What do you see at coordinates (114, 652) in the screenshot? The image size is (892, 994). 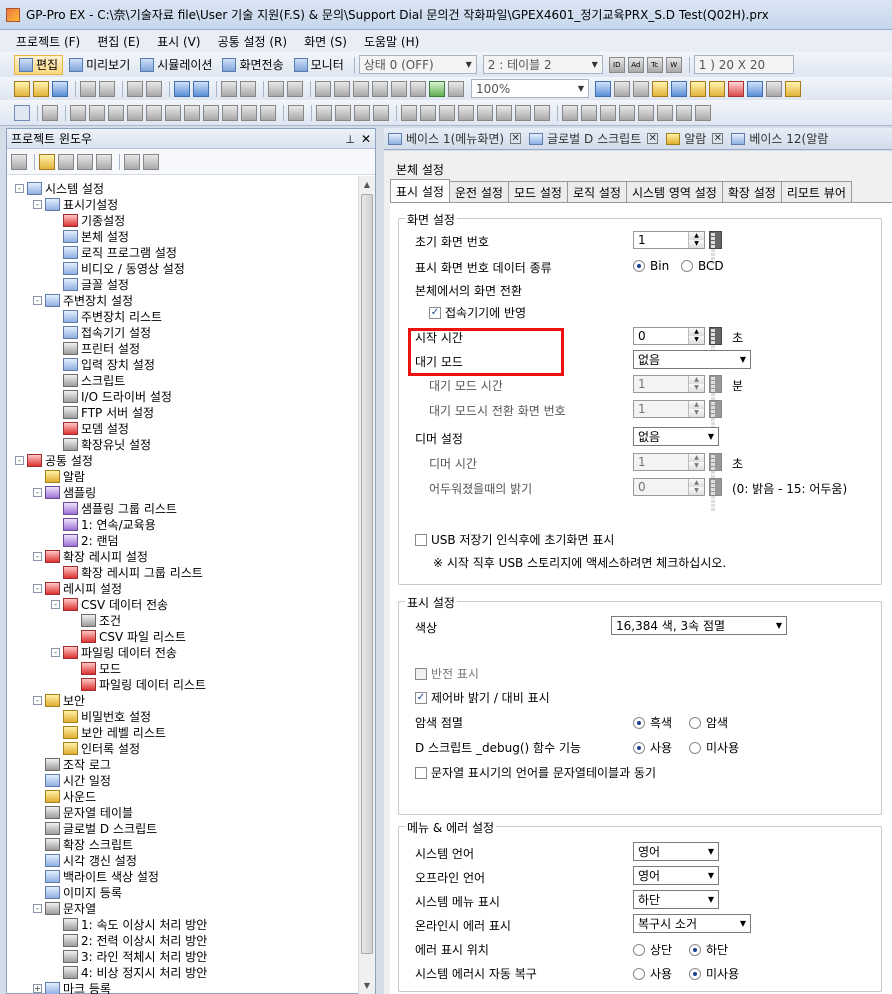 I see `tree-item: - 파일링 데이터 전송` at bounding box center [114, 652].